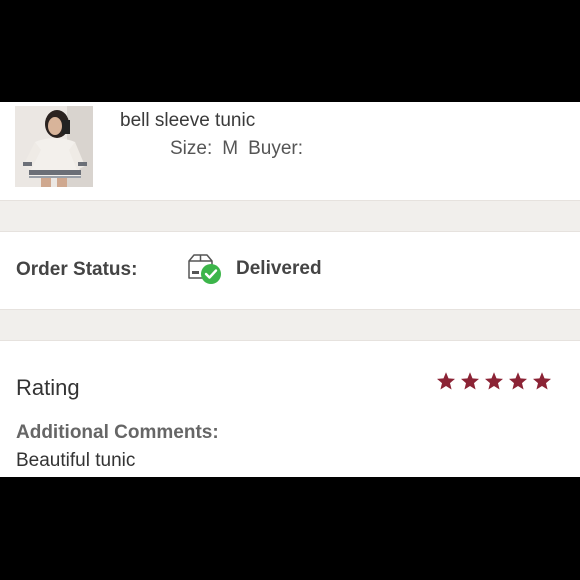  I want to click on comments-text: Beautiful tunic, so click(76, 460).